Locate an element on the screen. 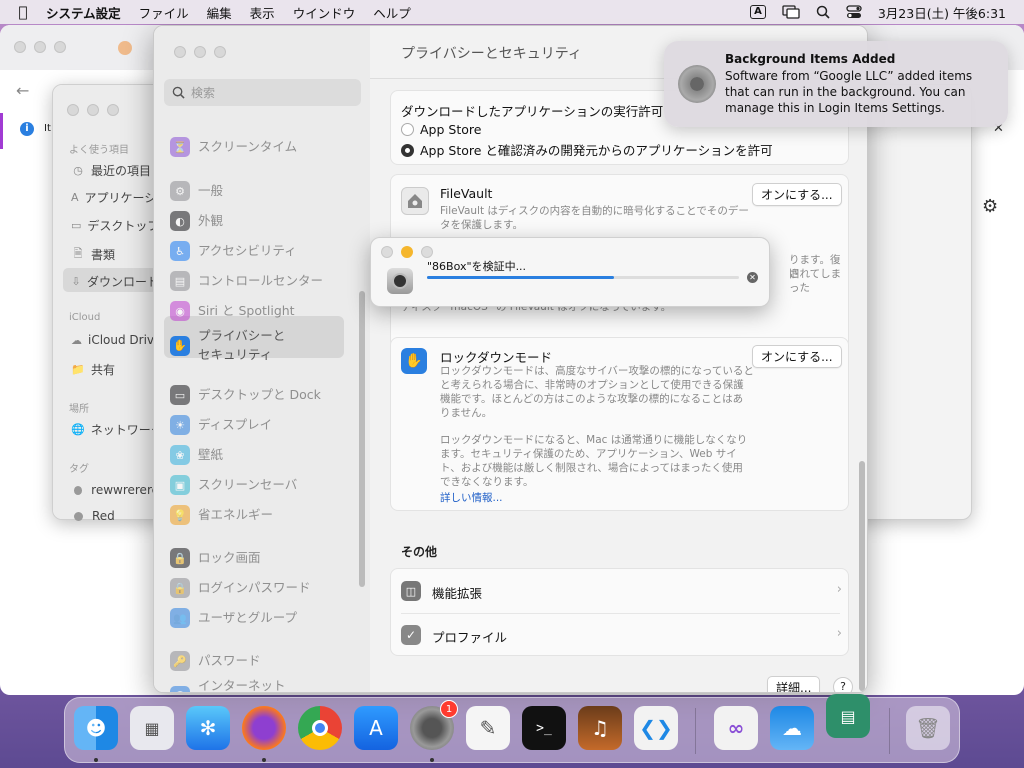 This screenshot has height=768, width=1024. finder-traffic-lights is located at coordinates (93, 110).